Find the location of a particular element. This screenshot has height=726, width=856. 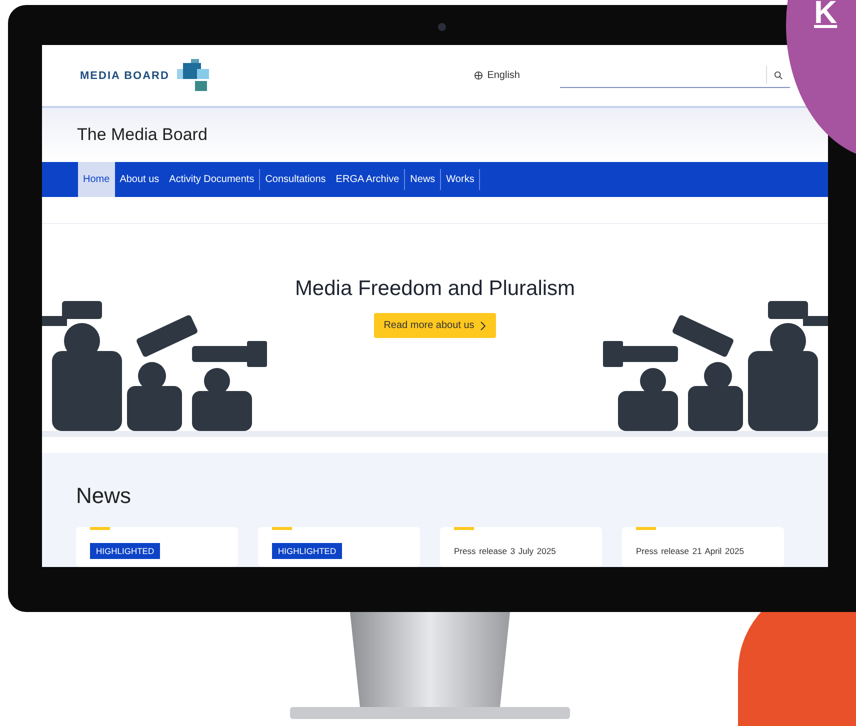

nav-tab: Works is located at coordinates (460, 179).